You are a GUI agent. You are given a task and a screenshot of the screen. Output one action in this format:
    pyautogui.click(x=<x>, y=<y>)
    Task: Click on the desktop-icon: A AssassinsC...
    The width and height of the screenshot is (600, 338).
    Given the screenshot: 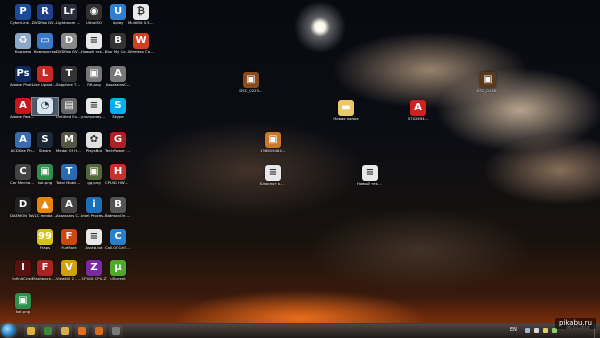 What is the action you would take?
    pyautogui.click(x=118, y=76)
    